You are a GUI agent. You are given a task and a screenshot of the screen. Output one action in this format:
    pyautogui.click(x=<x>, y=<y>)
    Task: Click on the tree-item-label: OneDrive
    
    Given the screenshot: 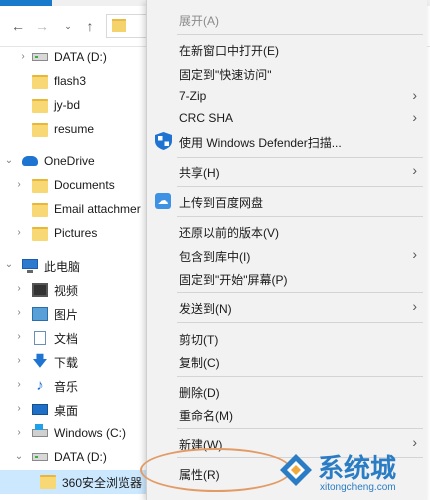 What is the action you would take?
    pyautogui.click(x=69, y=161)
    